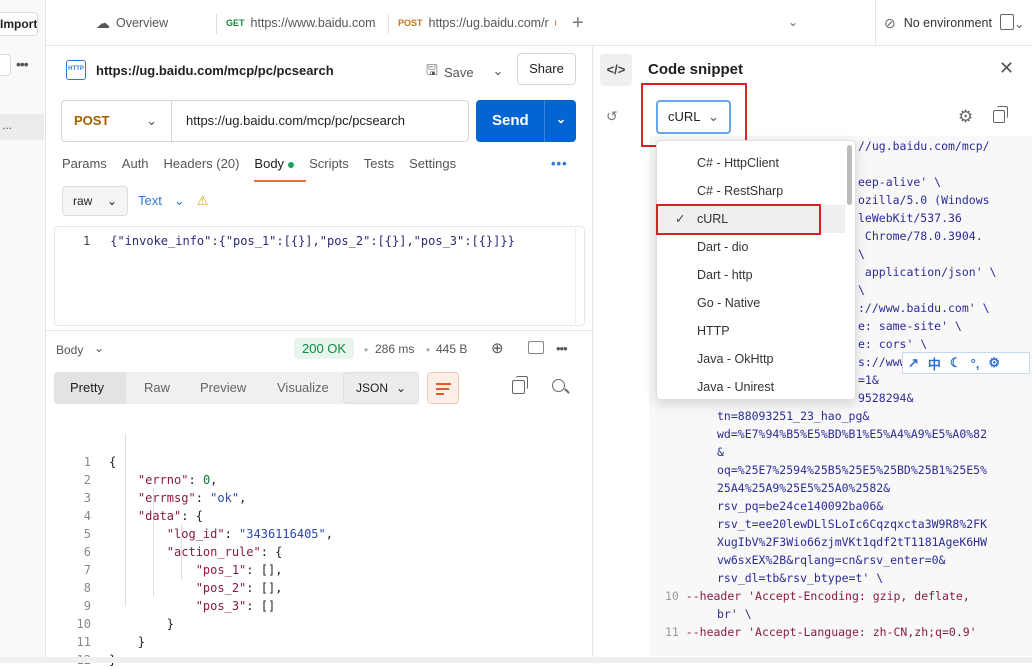 The image size is (1032, 669). I want to click on body-format-select: Text ⌄ ⚠, so click(173, 201).